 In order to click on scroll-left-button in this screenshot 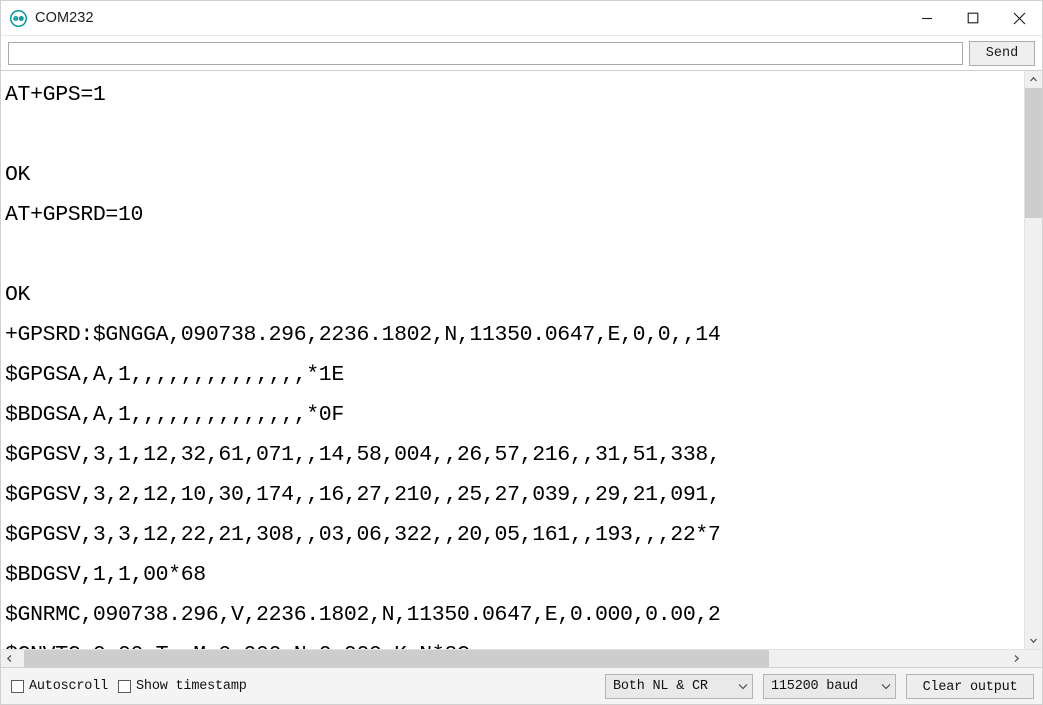, I will do `click(9, 658)`.